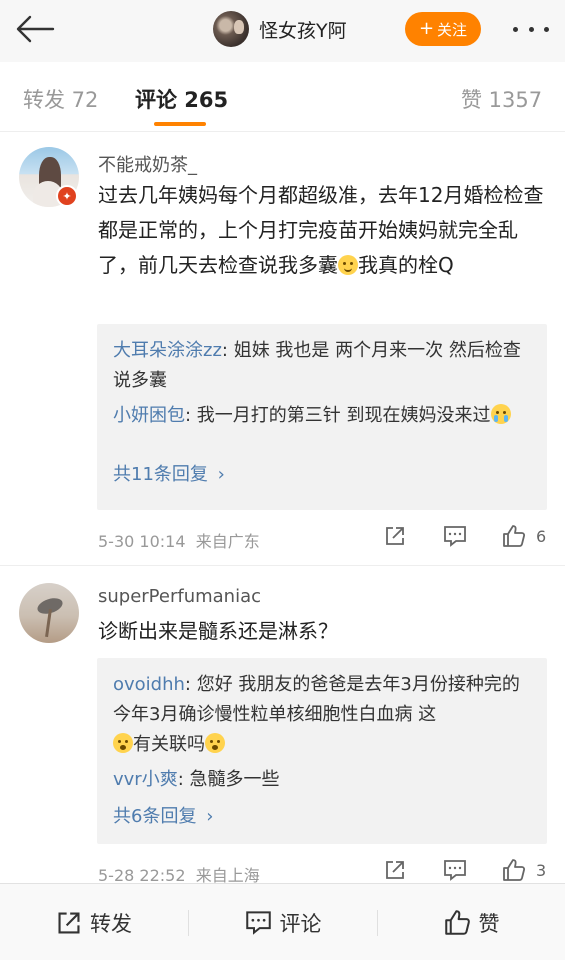  What do you see at coordinates (155, 816) in the screenshot?
I see `more-replies-label: 共6条回复` at bounding box center [155, 816].